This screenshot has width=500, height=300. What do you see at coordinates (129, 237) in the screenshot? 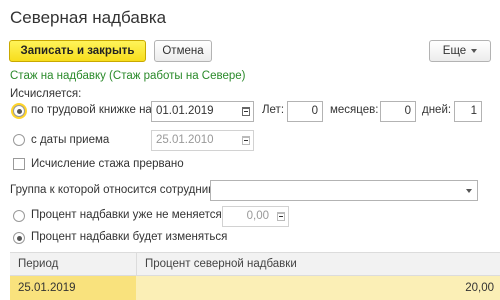
I see `radio-percent-changing-label: Процент надбавки будет изменяться` at bounding box center [129, 237].